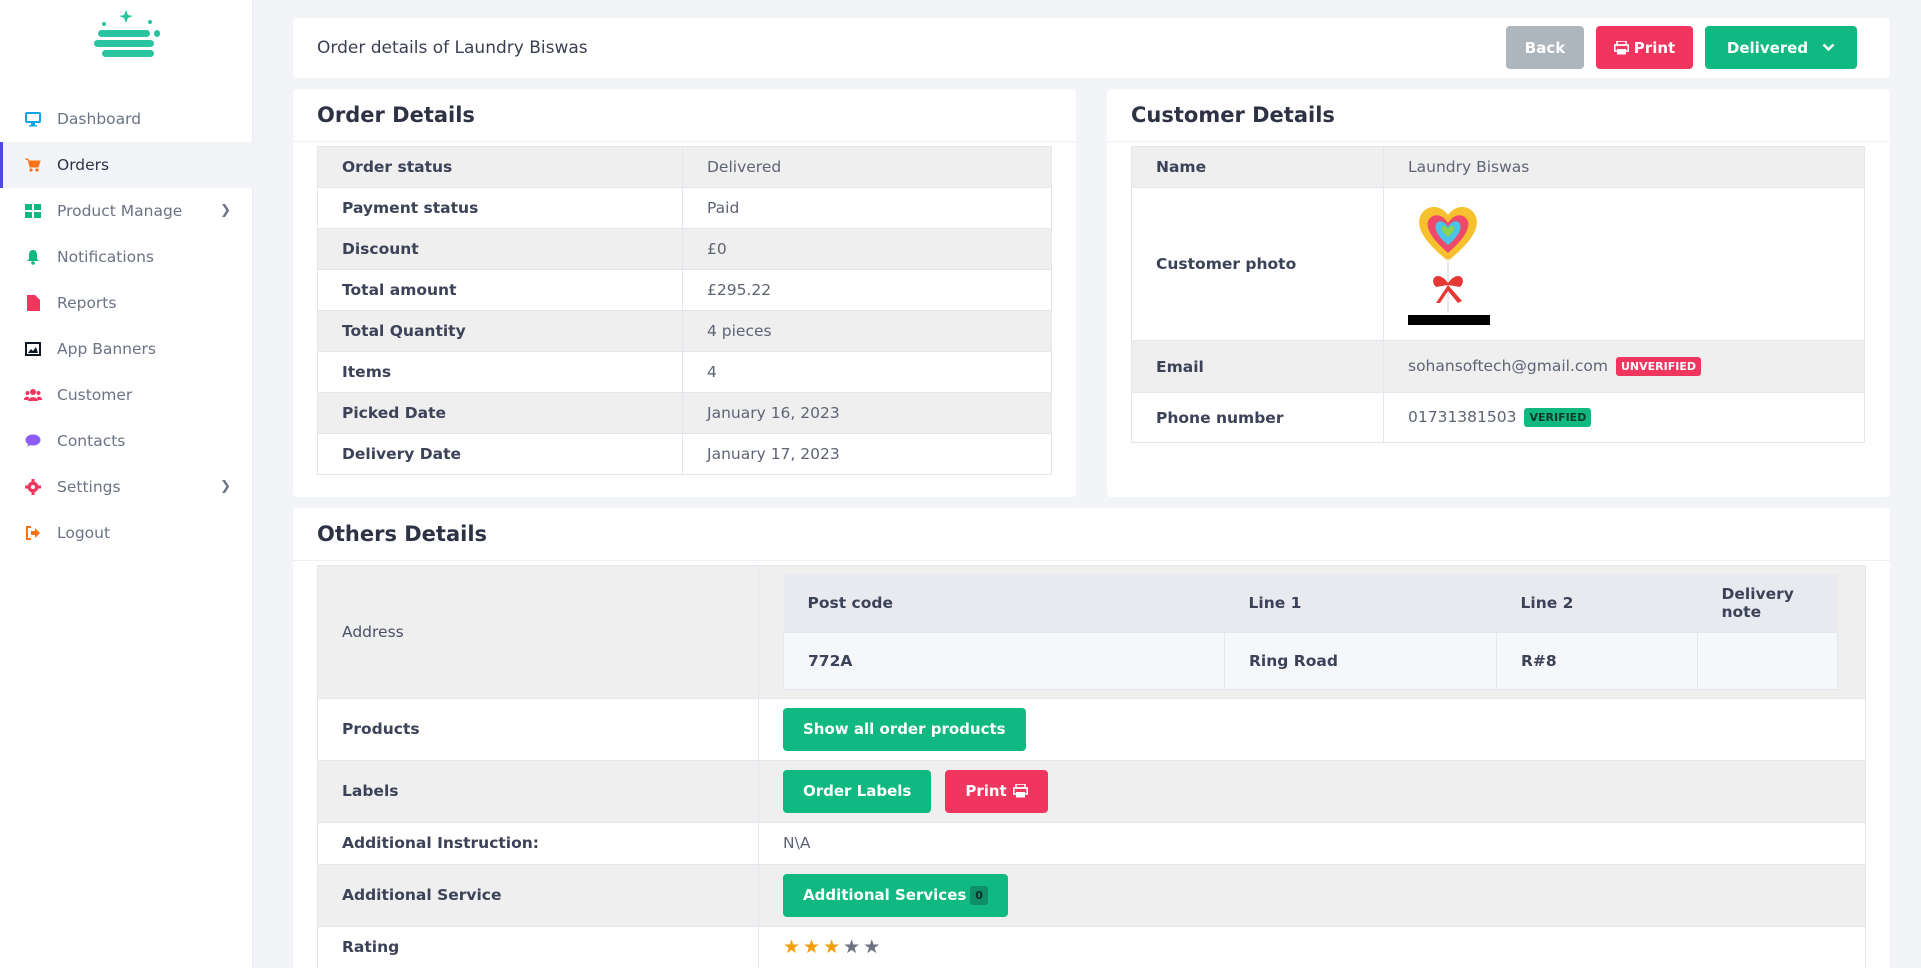  I want to click on star-empty-icon: ★, so click(852, 947).